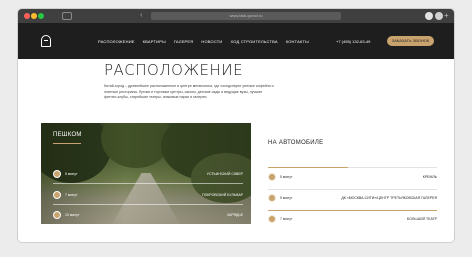 The height and width of the screenshot is (257, 472). What do you see at coordinates (34, 16) in the screenshot?
I see `minimize-window-button` at bounding box center [34, 16].